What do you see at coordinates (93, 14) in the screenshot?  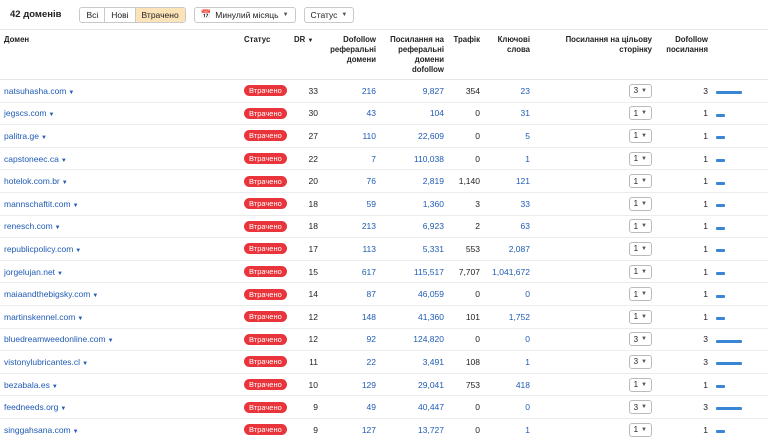 I see `filter-all-button: Всі` at bounding box center [93, 14].